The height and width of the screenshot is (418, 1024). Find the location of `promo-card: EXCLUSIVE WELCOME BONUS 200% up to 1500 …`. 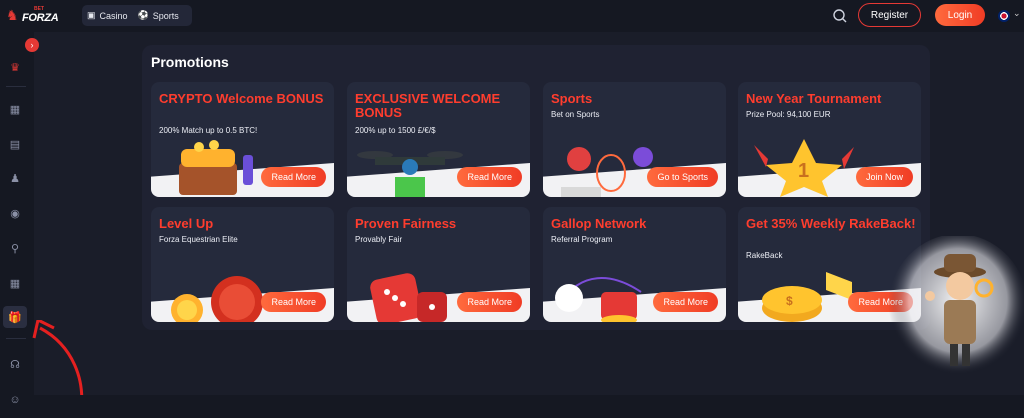

promo-card: EXCLUSIVE WELCOME BONUS 200% up to 1500 … is located at coordinates (438, 139).